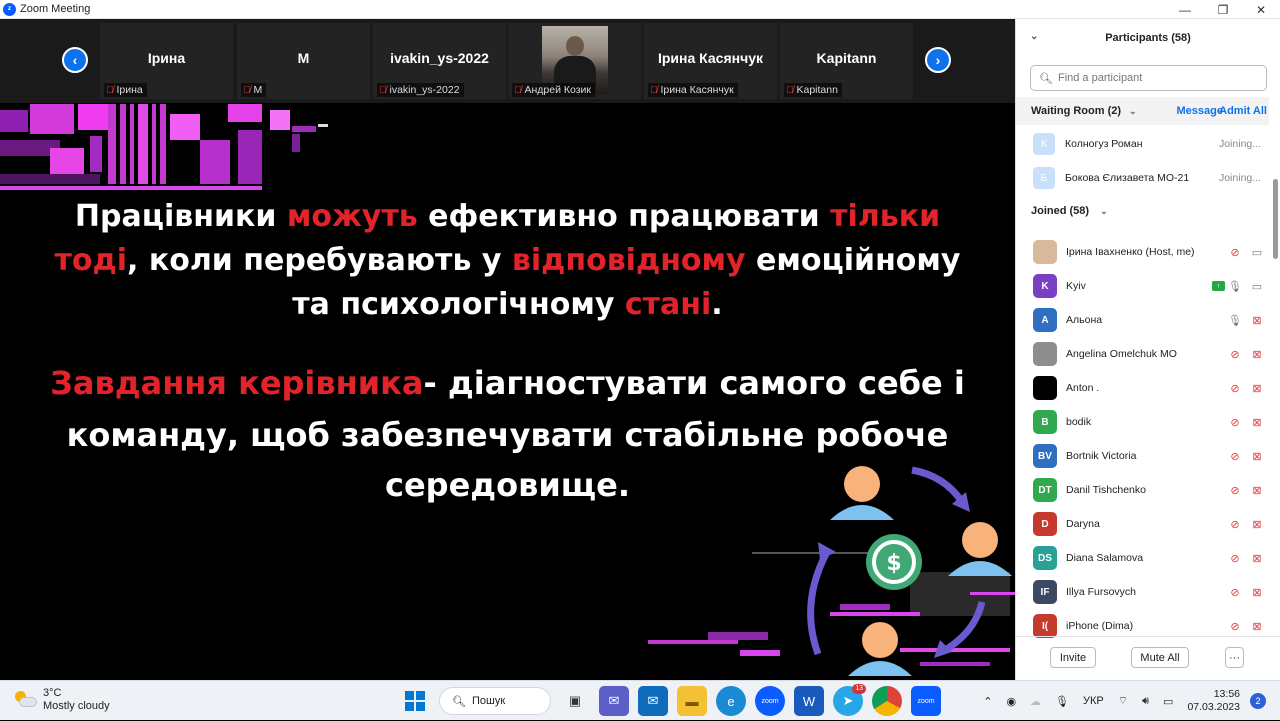 This screenshot has height=721, width=1280. I want to click on file-explorer-icon: ▬, so click(692, 701).